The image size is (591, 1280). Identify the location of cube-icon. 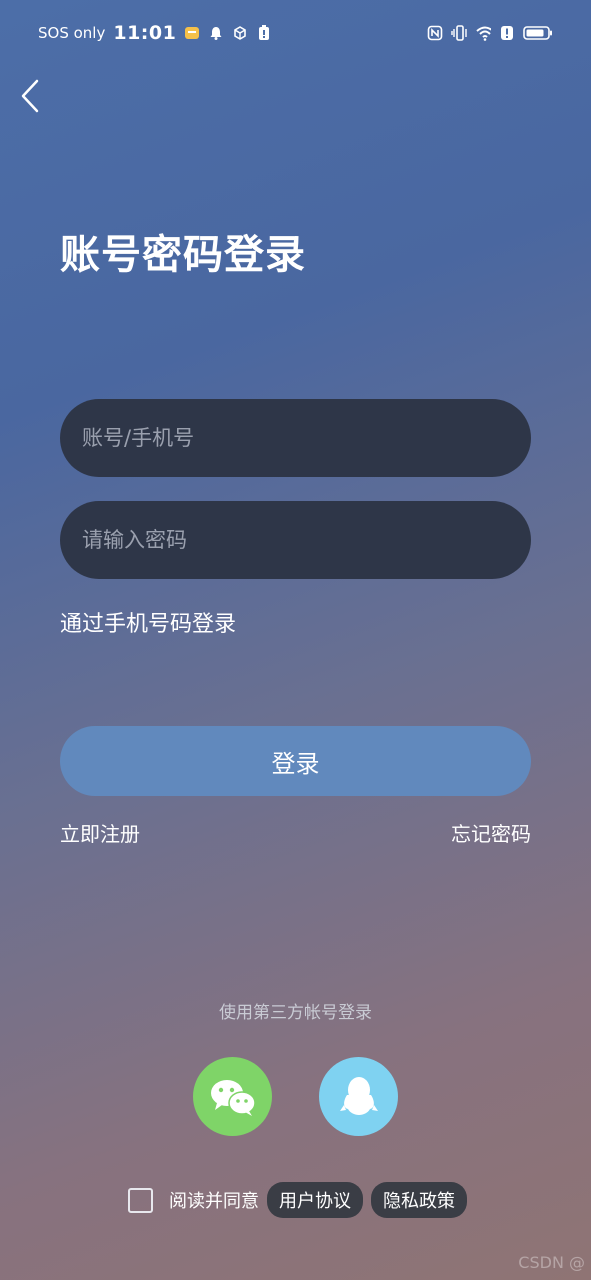
(240, 33).